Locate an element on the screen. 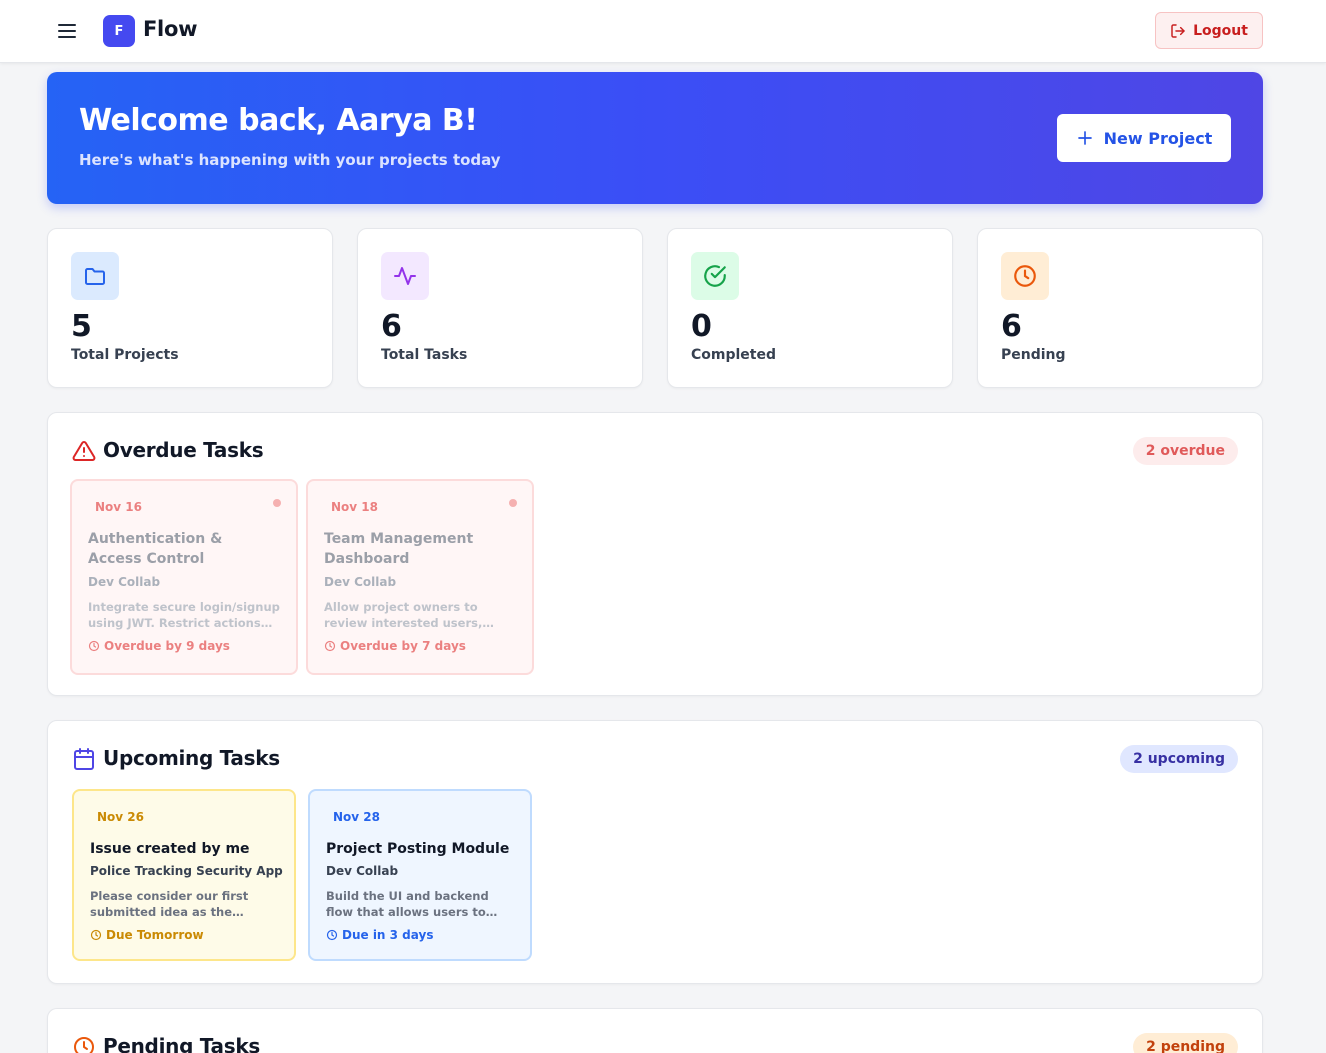 The height and width of the screenshot is (1053, 1326). pending-tasks-section: Pending Tasks 2 pending is located at coordinates (655, 1030).